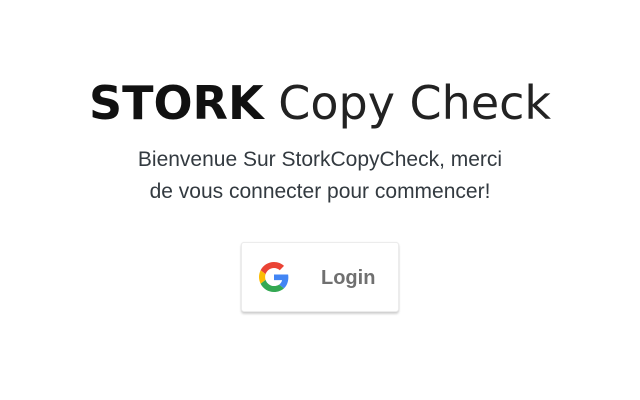 The image size is (640, 400). I want to click on login-label: Login, so click(348, 278).